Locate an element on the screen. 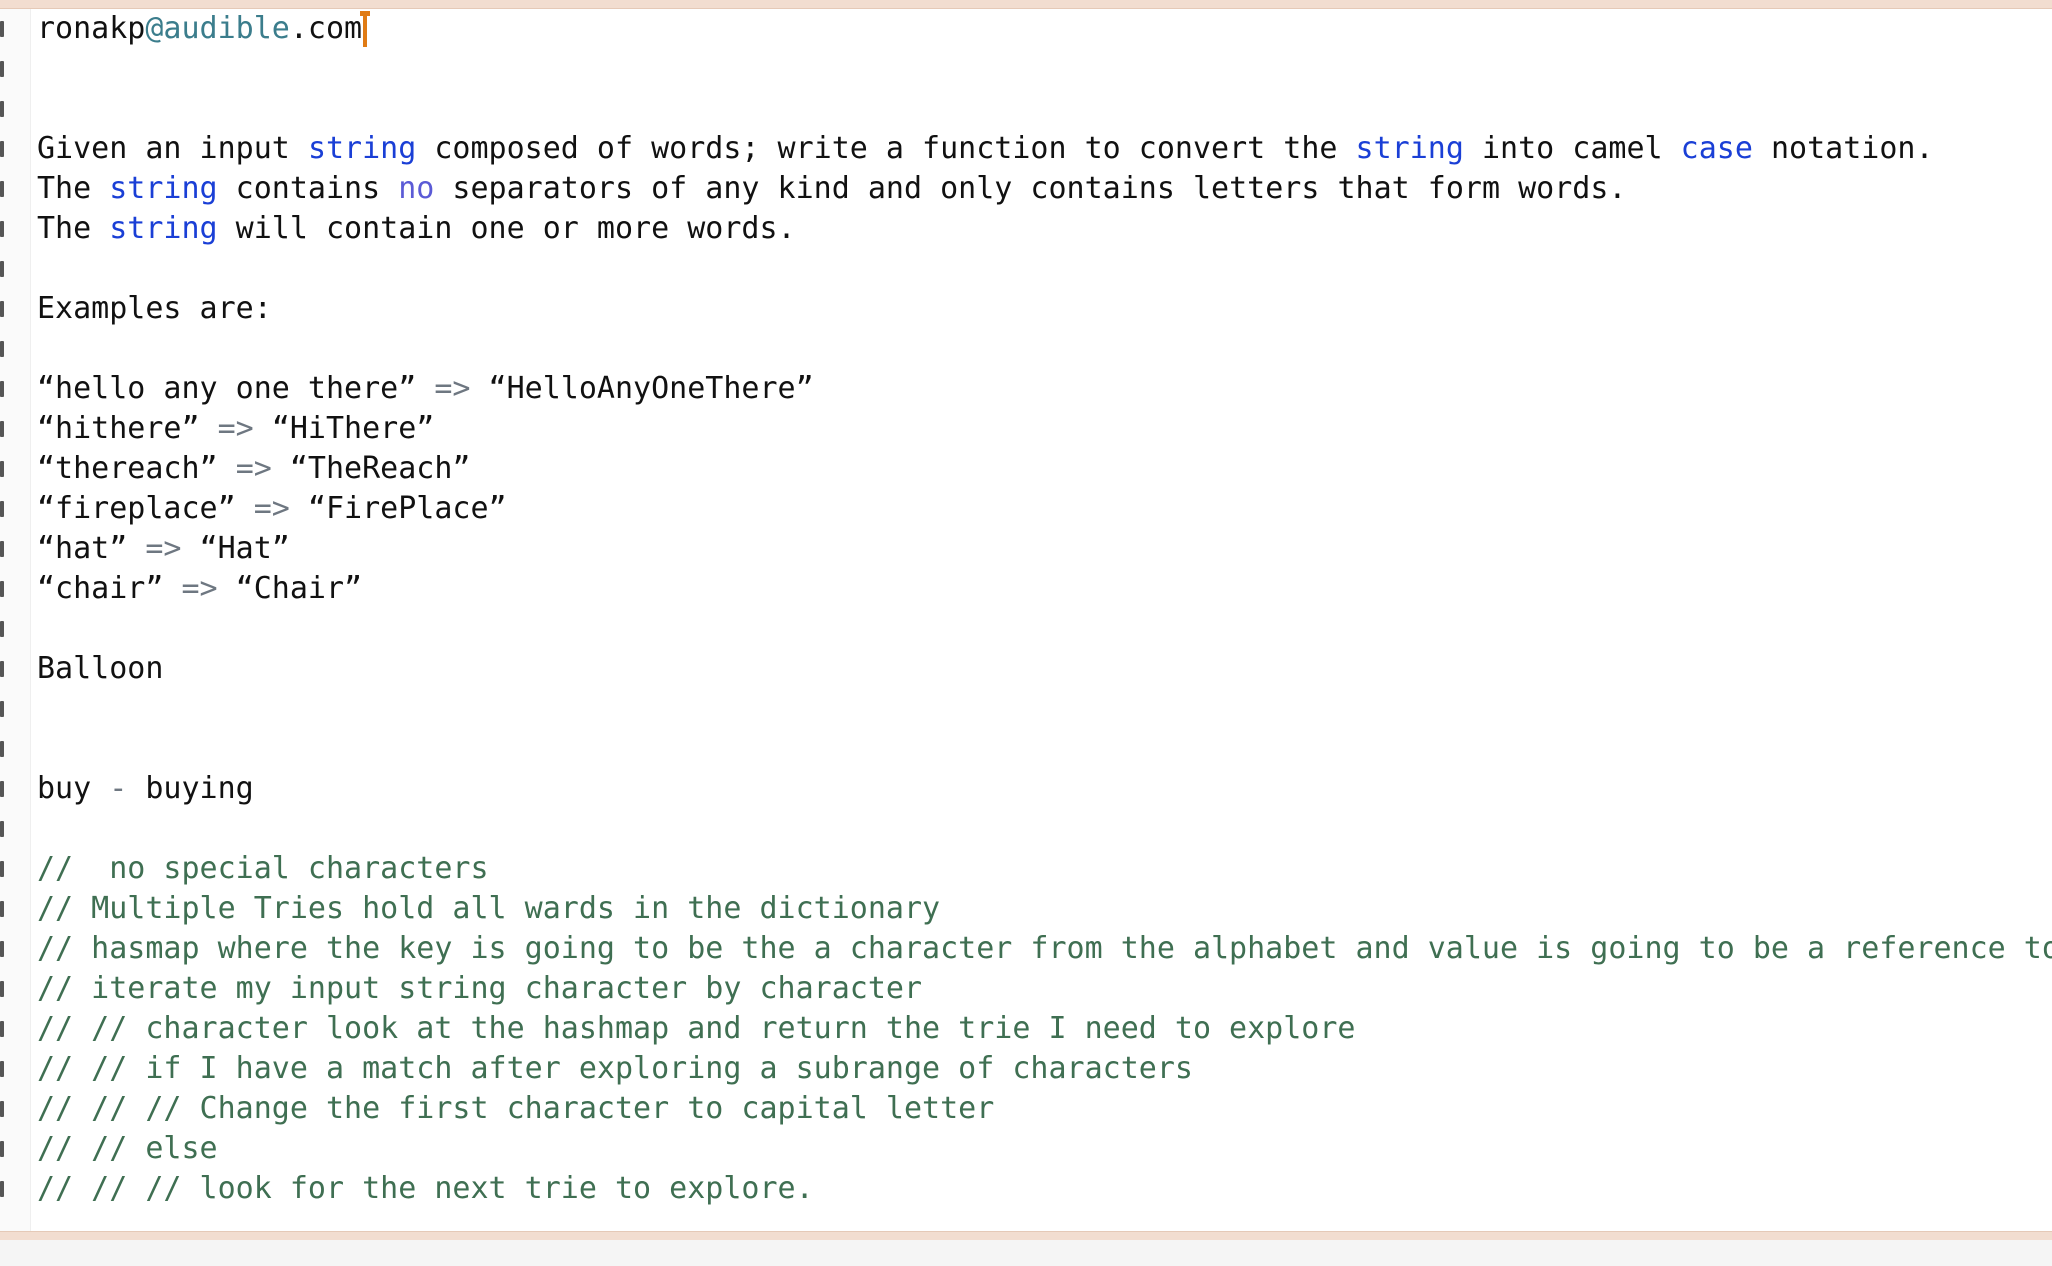 This screenshot has width=2052, height=1266. example-output: “Hat” is located at coordinates (244, 548).